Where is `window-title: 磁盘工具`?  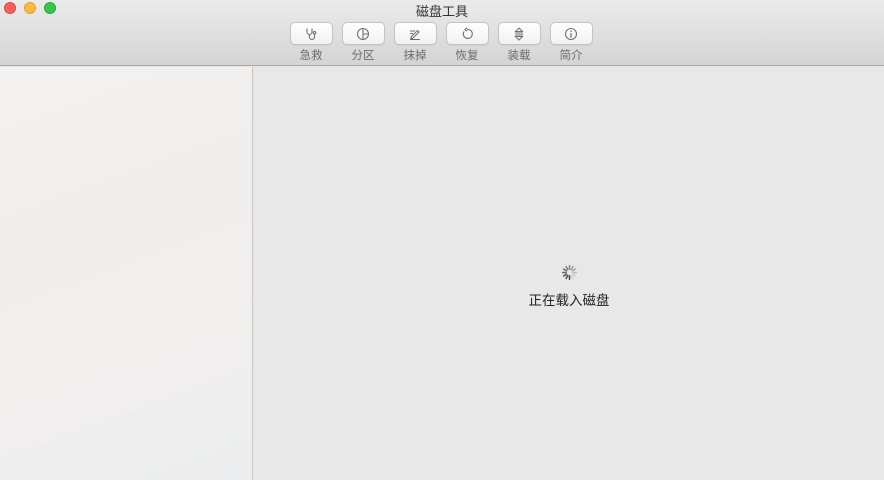
window-title: 磁盘工具 is located at coordinates (441, 12).